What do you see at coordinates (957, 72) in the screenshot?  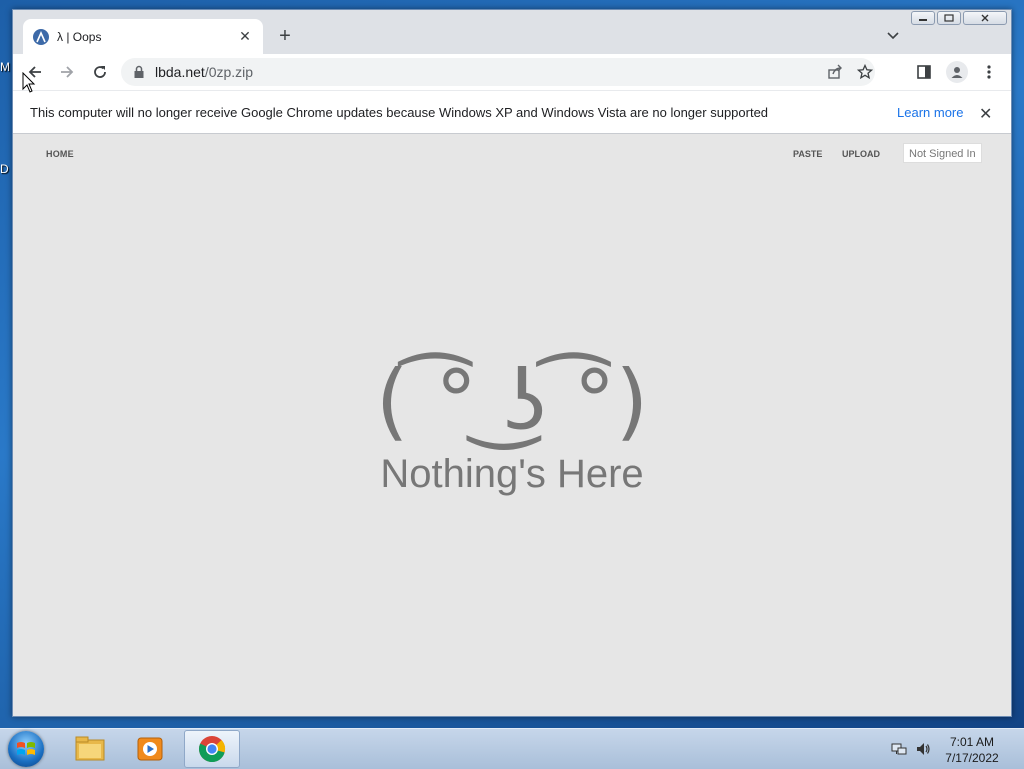 I see `profile-avatar-icon` at bounding box center [957, 72].